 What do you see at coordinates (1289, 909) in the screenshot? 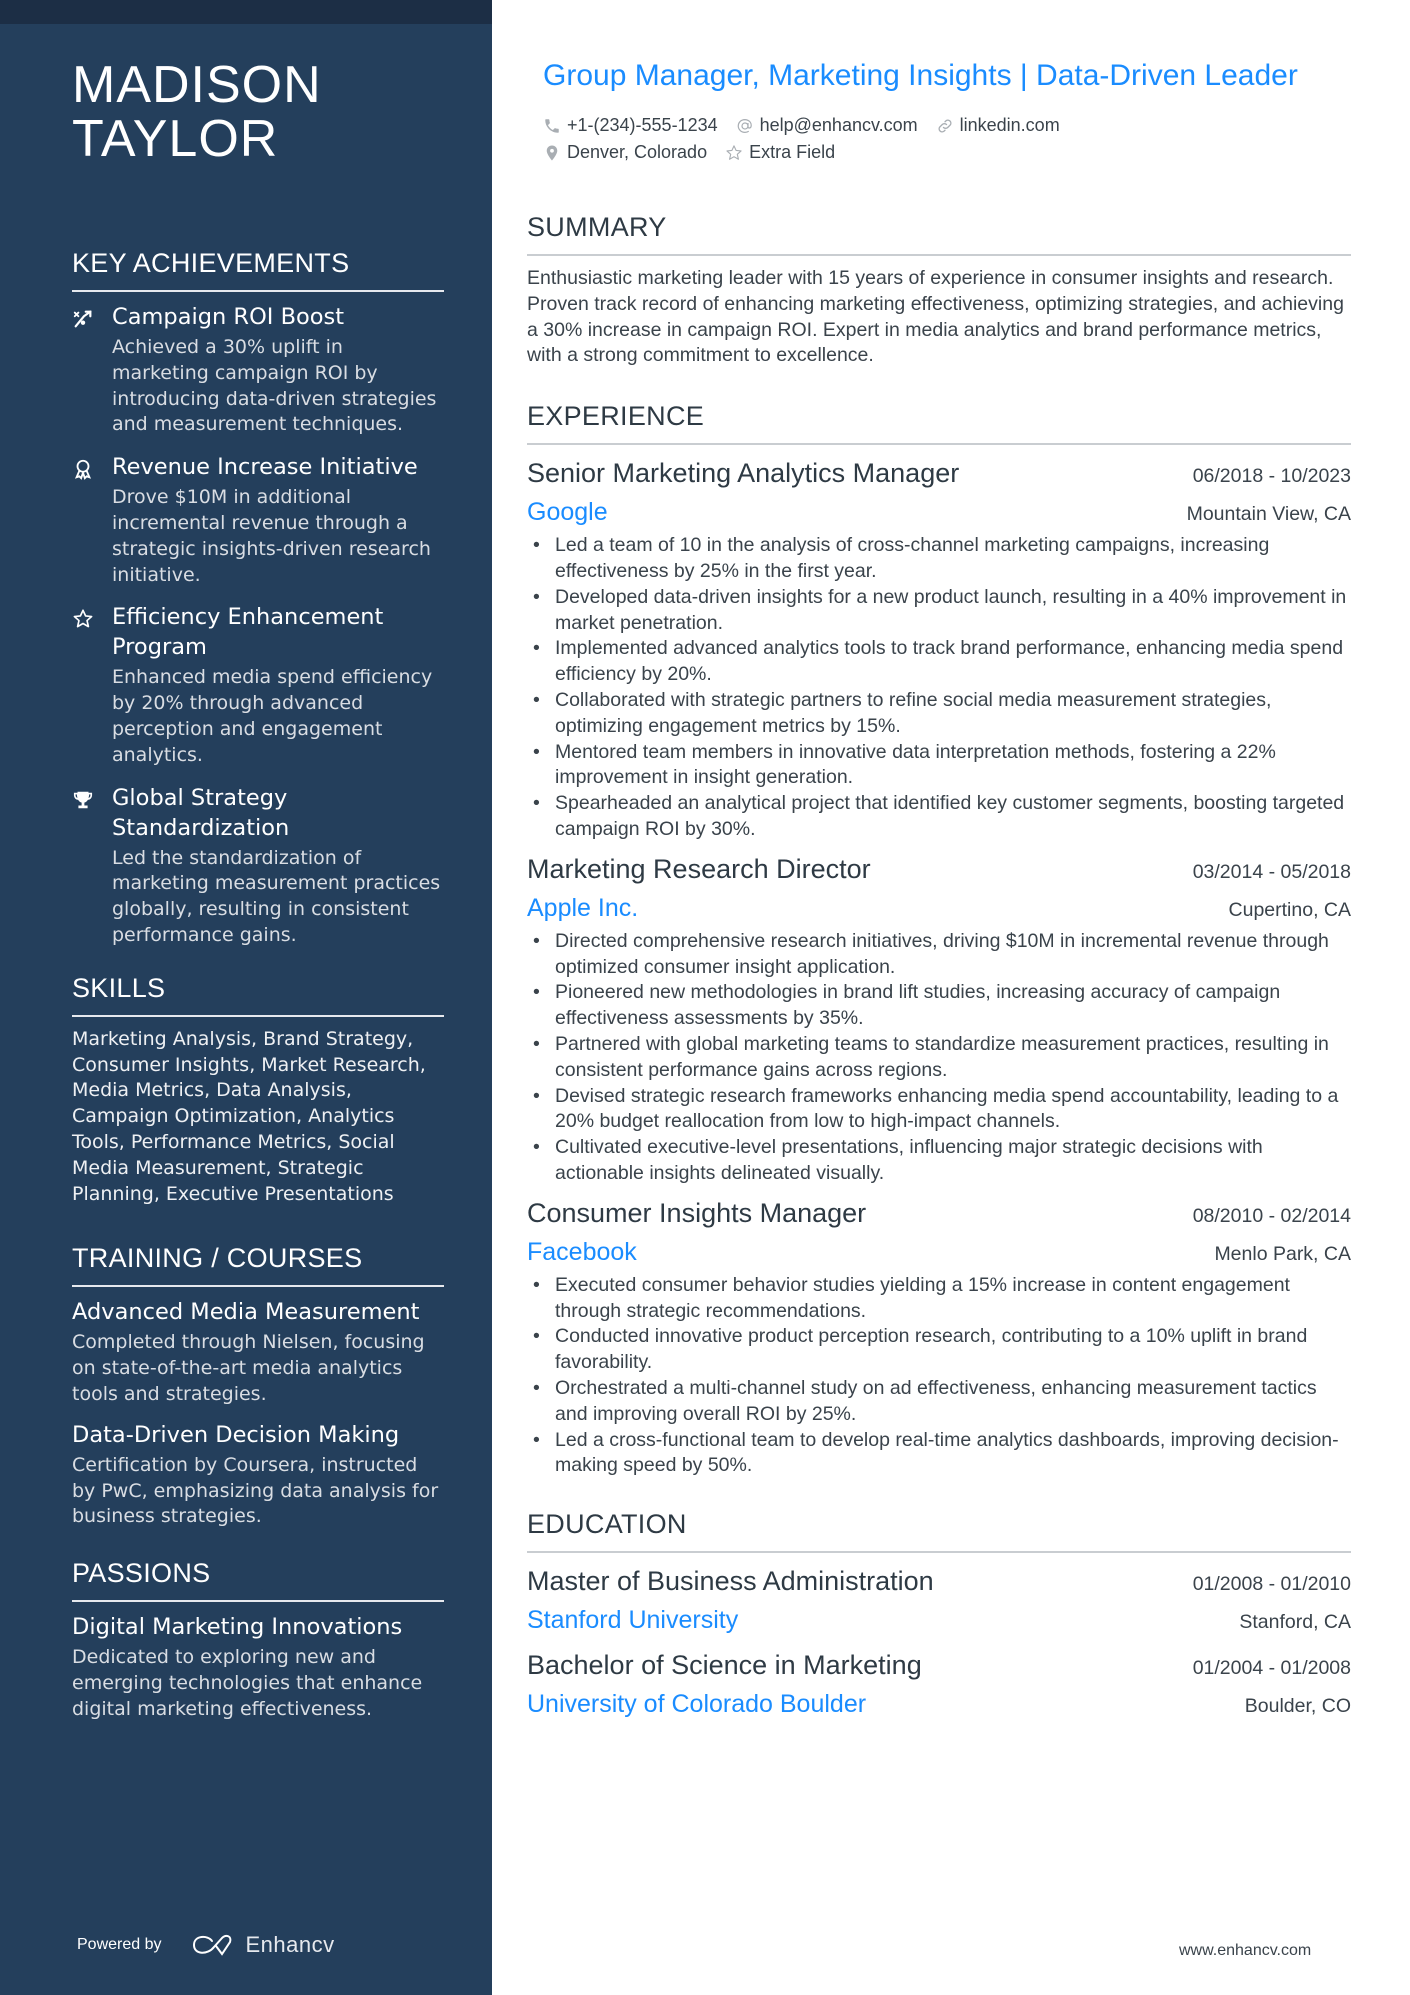
I see `job-location: Cupertino, CA` at bounding box center [1289, 909].